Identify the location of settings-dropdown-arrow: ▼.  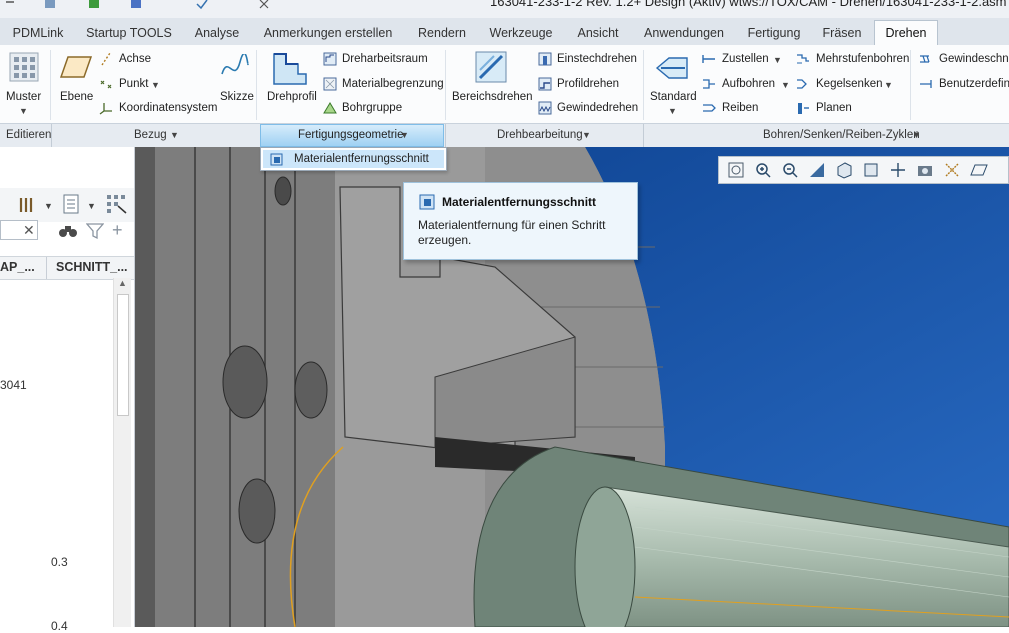
(91, 206).